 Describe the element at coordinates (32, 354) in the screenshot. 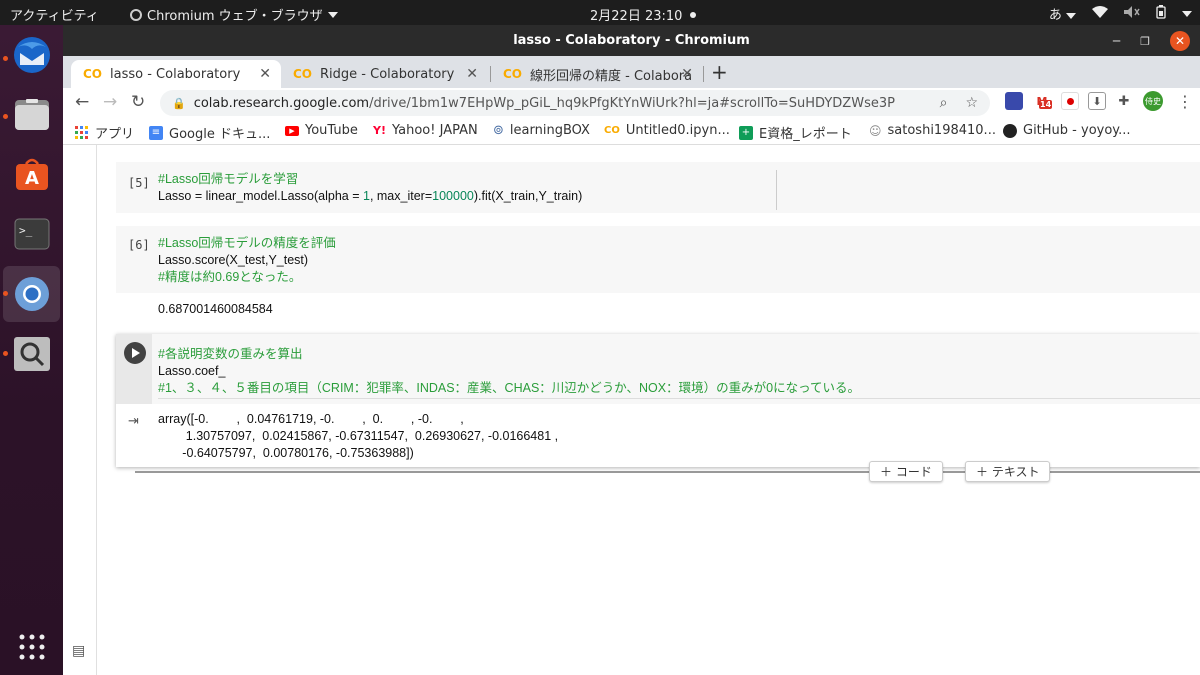

I see `screenshot-viewer-icon` at that location.